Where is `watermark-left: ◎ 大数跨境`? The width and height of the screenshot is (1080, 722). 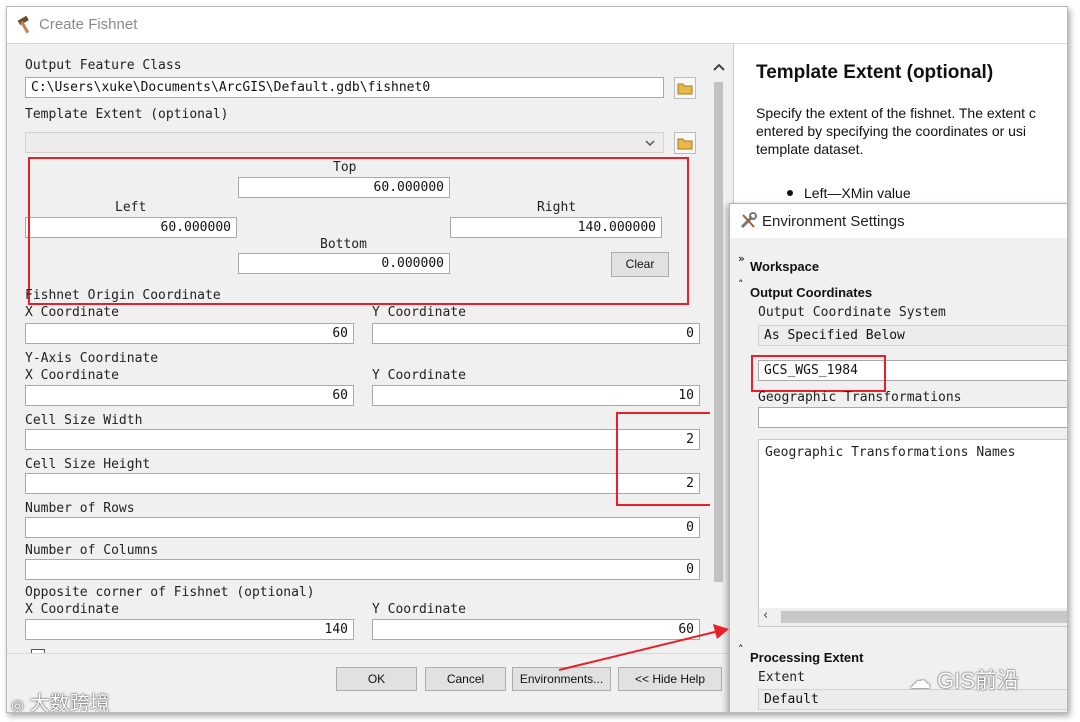
watermark-left: ◎ 大数跨境 is located at coordinates (60, 700).